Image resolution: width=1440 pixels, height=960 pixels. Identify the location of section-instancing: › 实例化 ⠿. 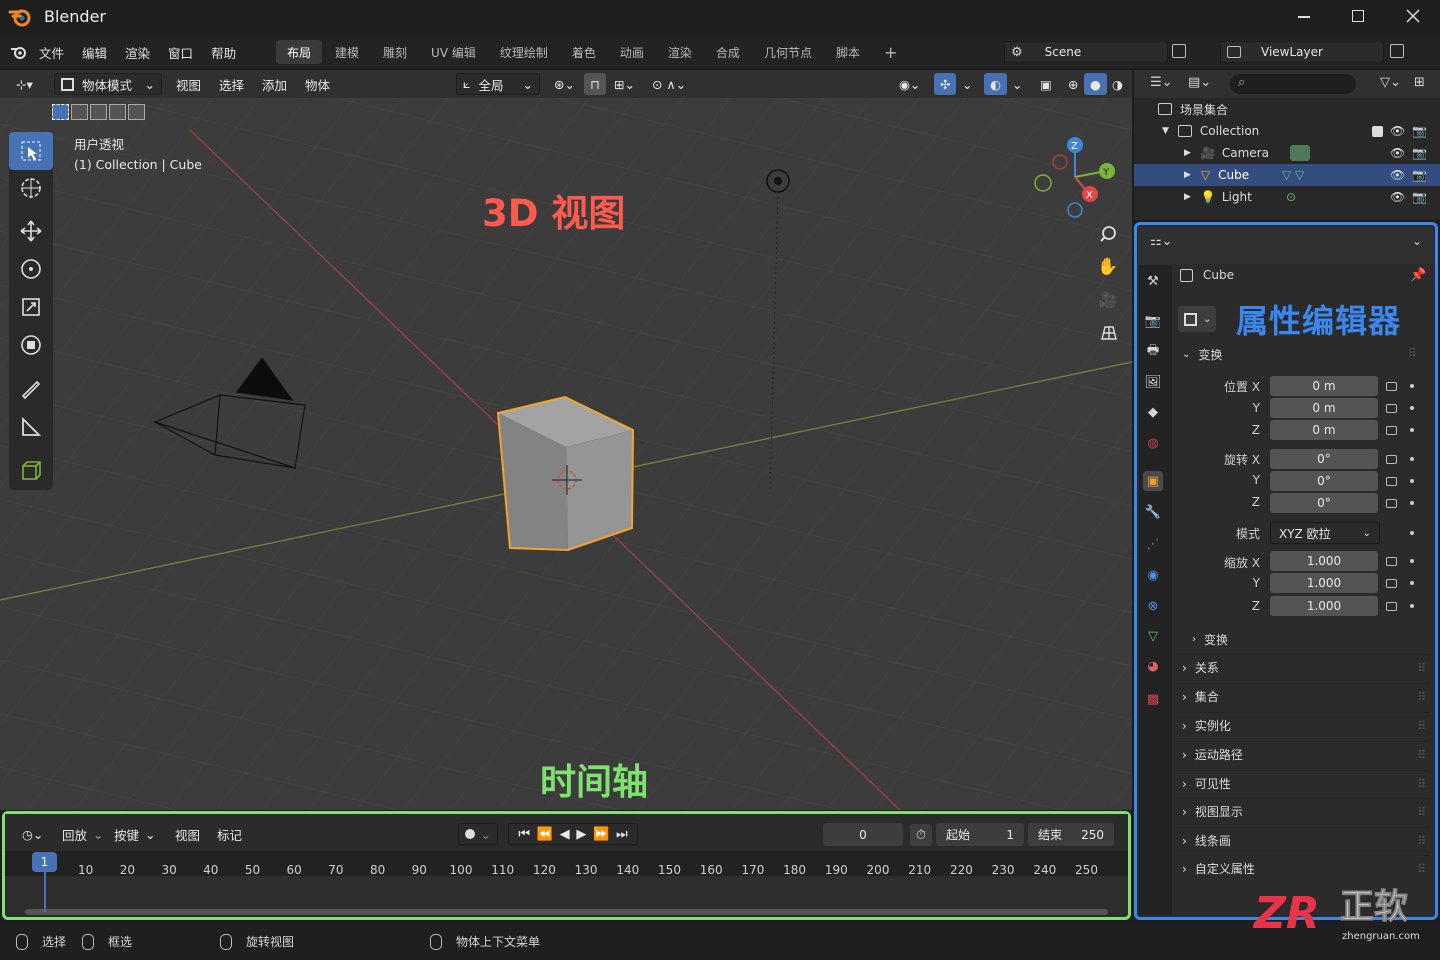
(1303, 725).